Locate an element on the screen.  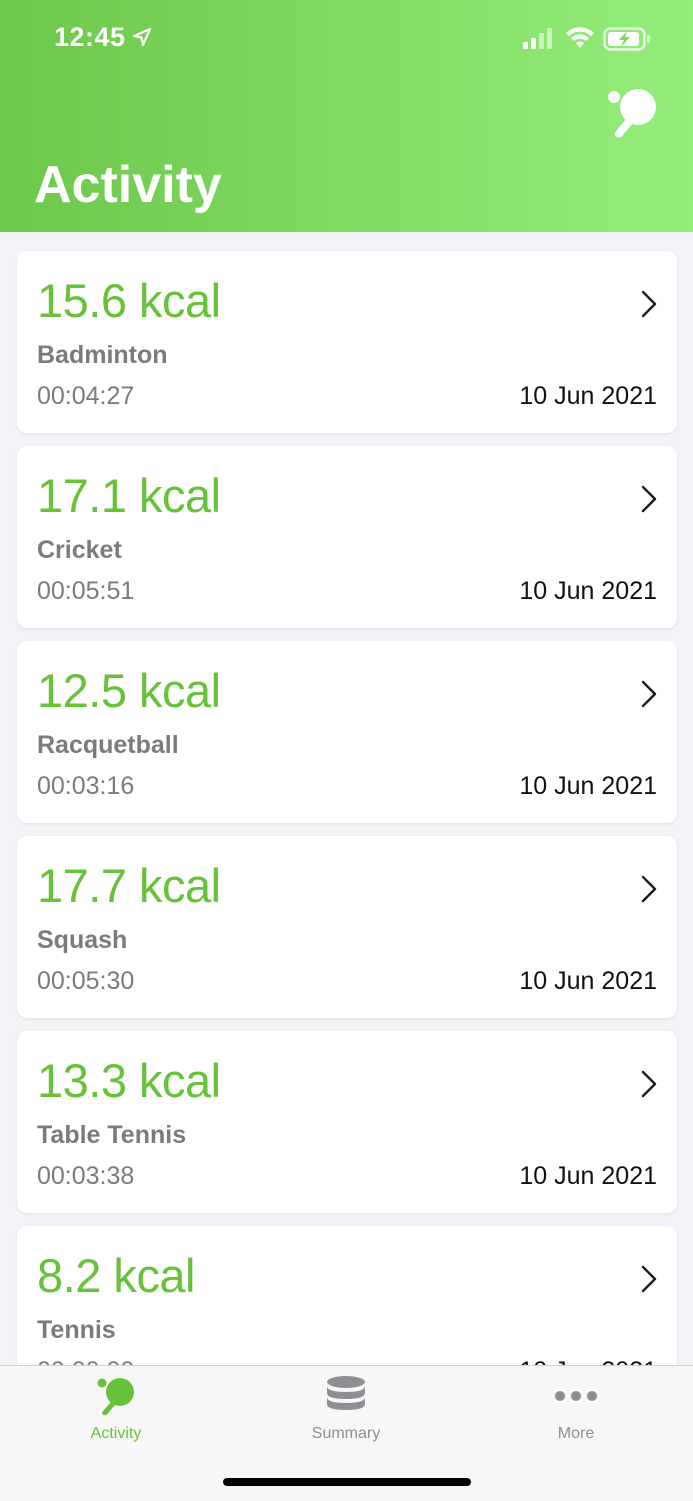
activity-sport: Cricket is located at coordinates (79, 550).